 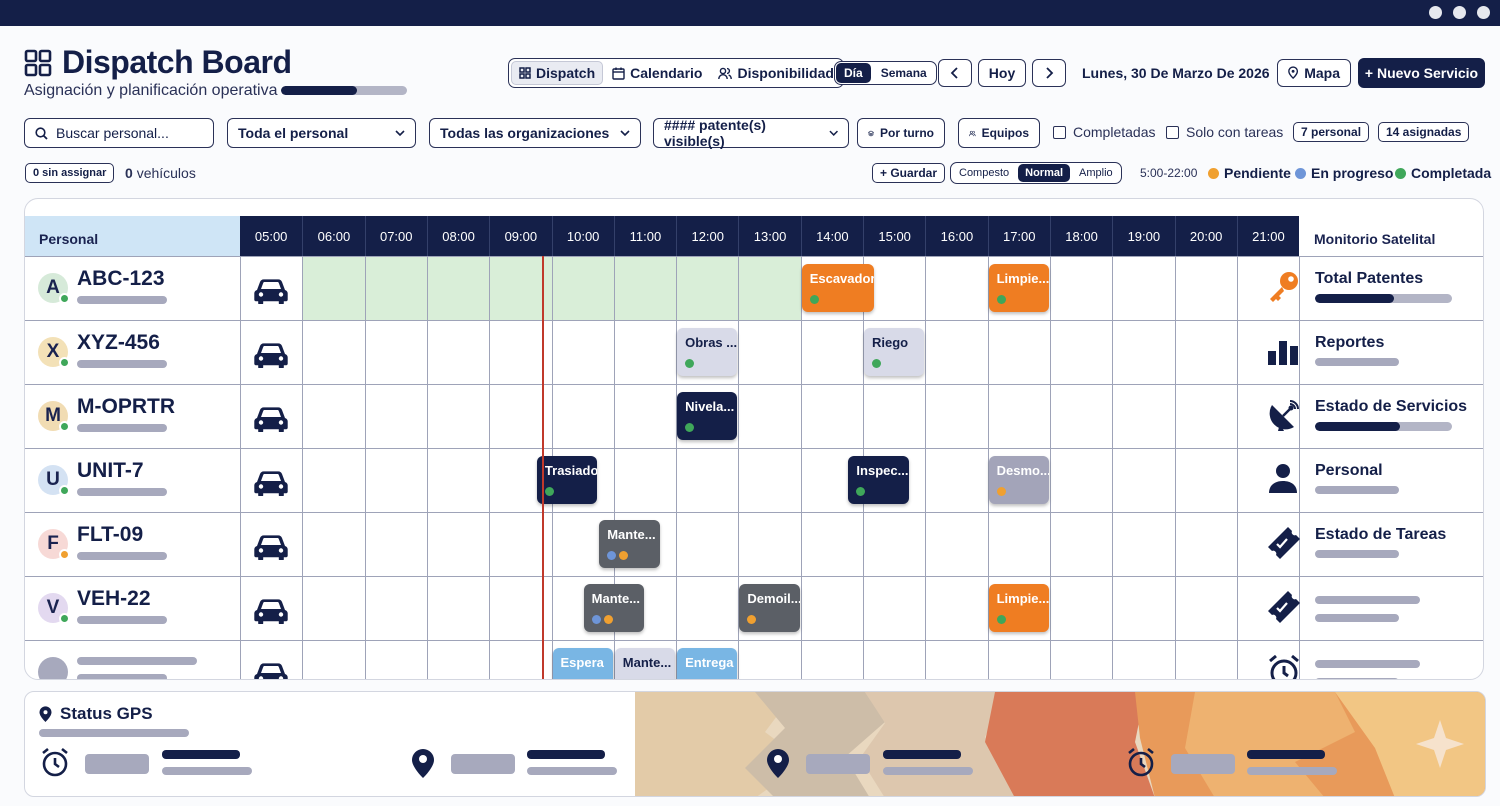 What do you see at coordinates (110, 471) in the screenshot?
I see `vehicle-plate: UNIT-7` at bounding box center [110, 471].